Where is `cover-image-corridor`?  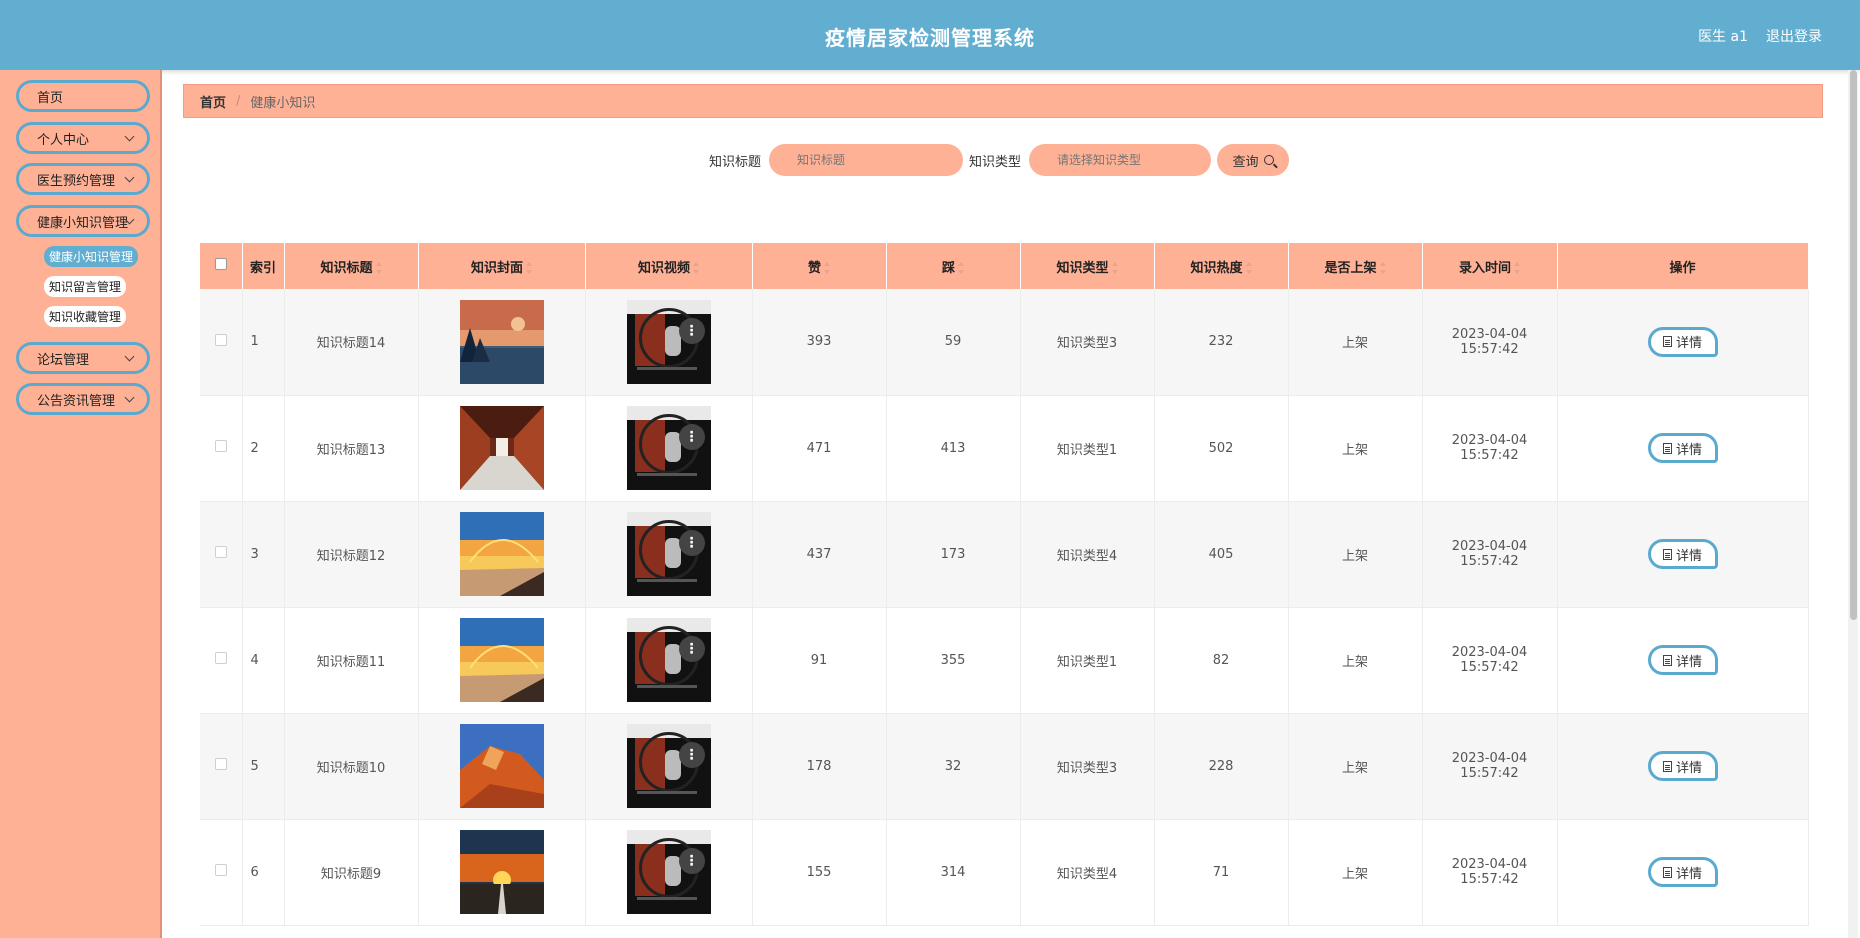
cover-image-corridor is located at coordinates (501, 448).